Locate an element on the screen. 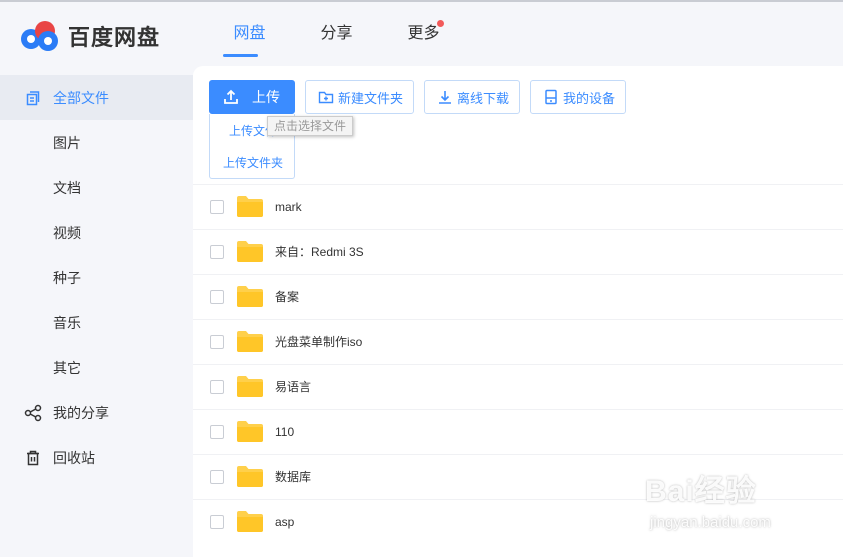 The height and width of the screenshot is (557, 843). sidebar-item-all-files: 全部文件 is located at coordinates (96, 97).